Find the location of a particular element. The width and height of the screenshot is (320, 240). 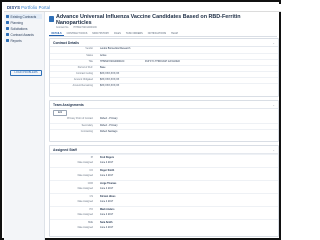

field-label: Secondary is located at coordinates (87, 125).